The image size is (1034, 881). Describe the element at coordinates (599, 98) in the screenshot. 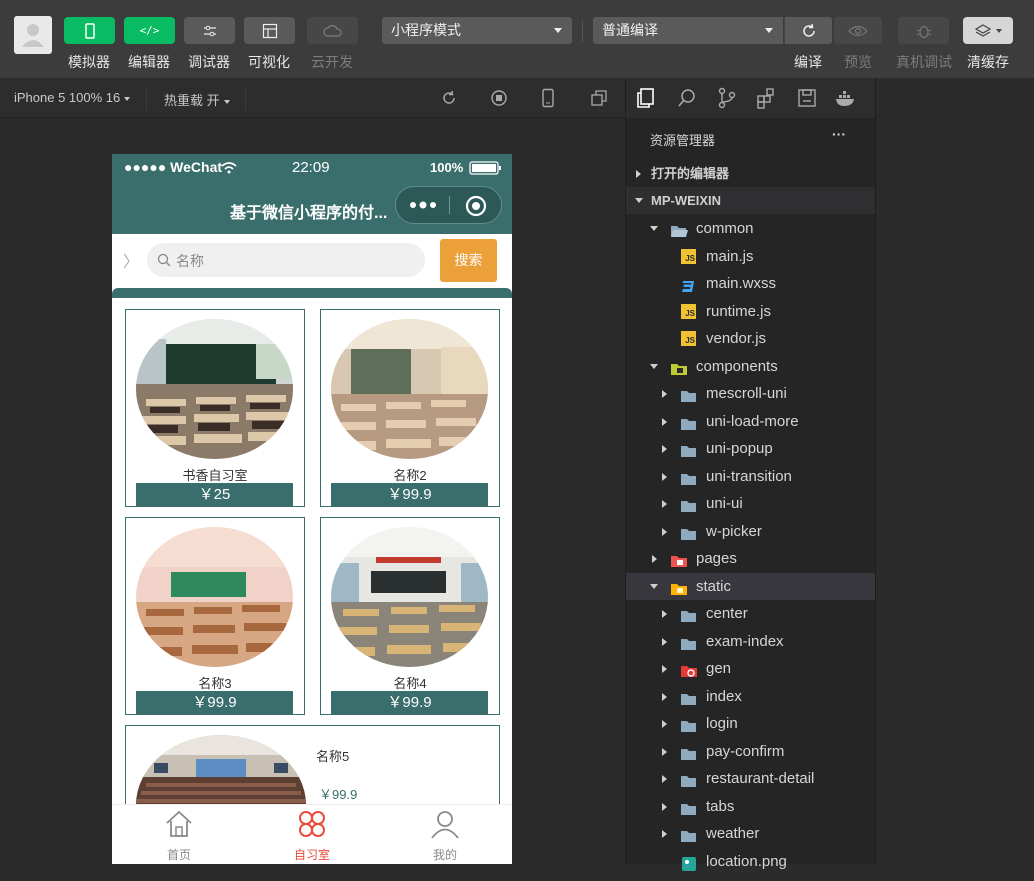

I see `detach-window-icon` at that location.